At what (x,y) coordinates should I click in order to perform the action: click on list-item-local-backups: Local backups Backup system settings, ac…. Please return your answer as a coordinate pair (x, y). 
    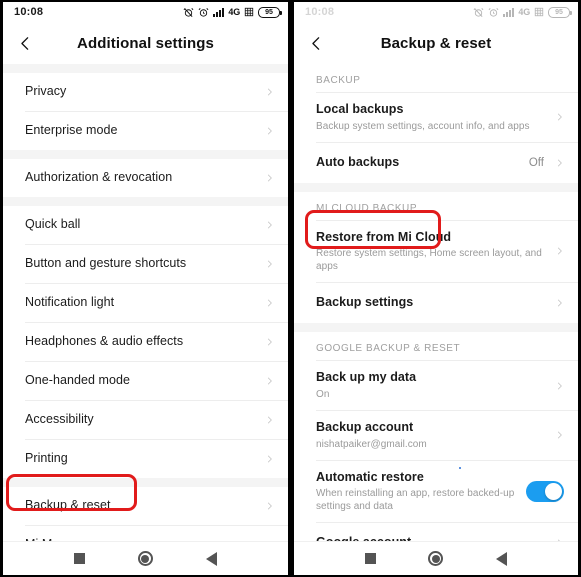
    Looking at the image, I should click on (436, 117).